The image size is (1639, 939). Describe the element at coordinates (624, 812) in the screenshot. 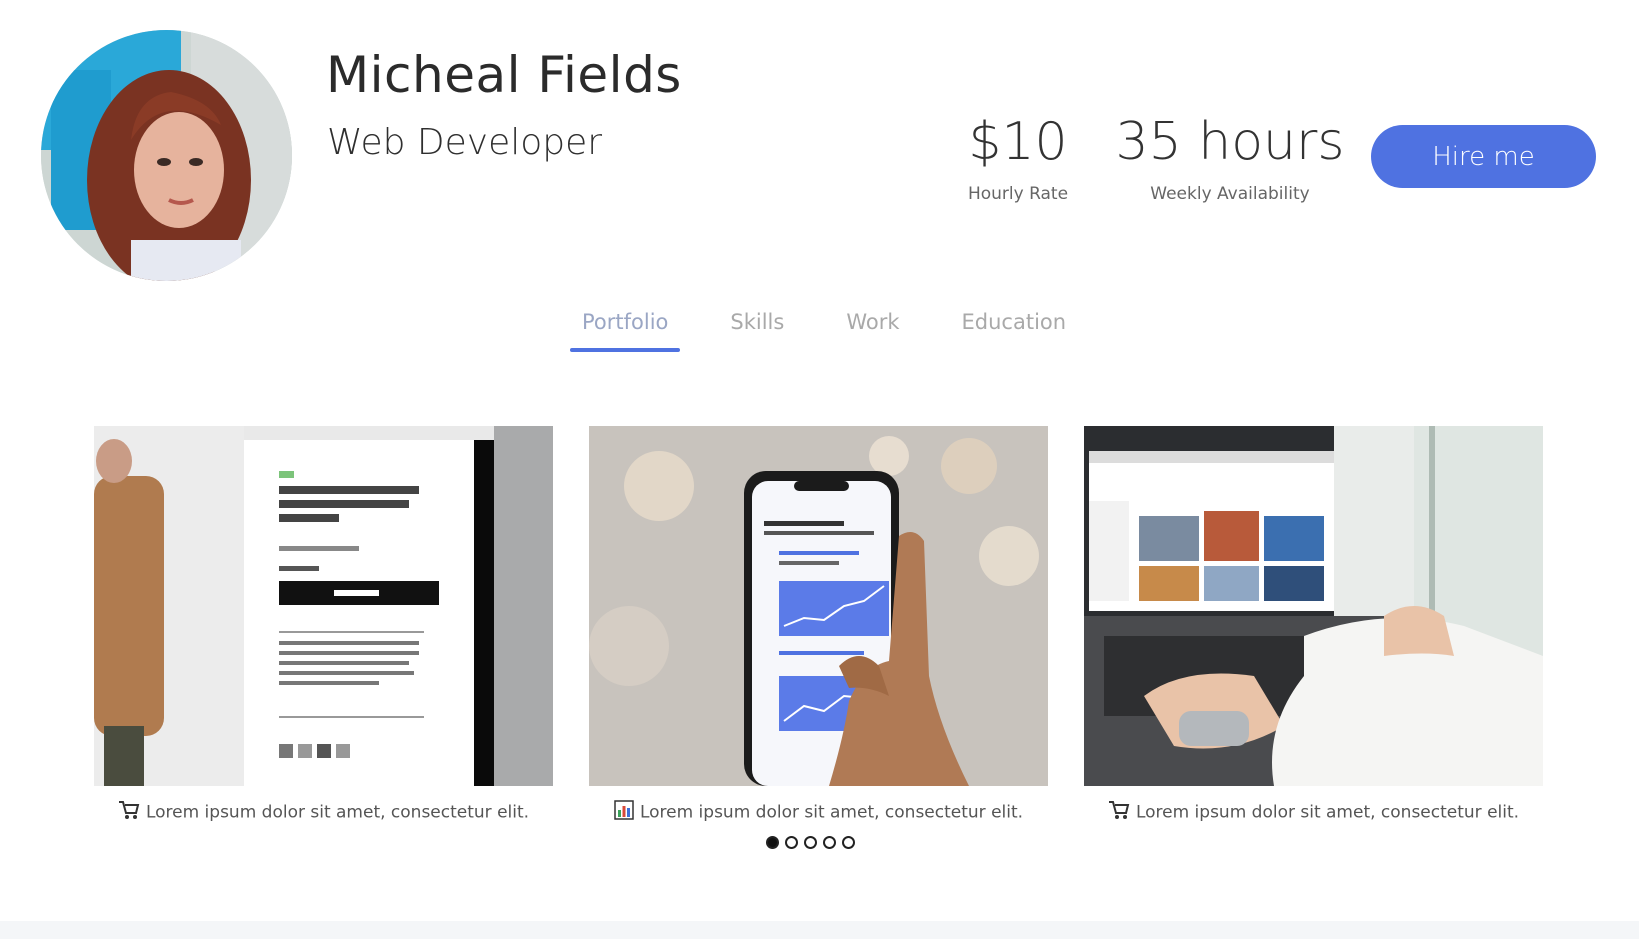

I see `bar-chart-icon` at that location.